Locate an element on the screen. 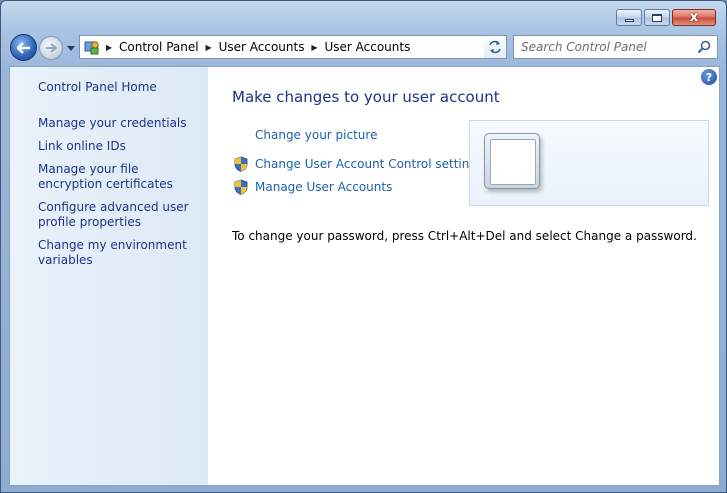 The image size is (727, 493). control-panel-icon is located at coordinates (91, 48).